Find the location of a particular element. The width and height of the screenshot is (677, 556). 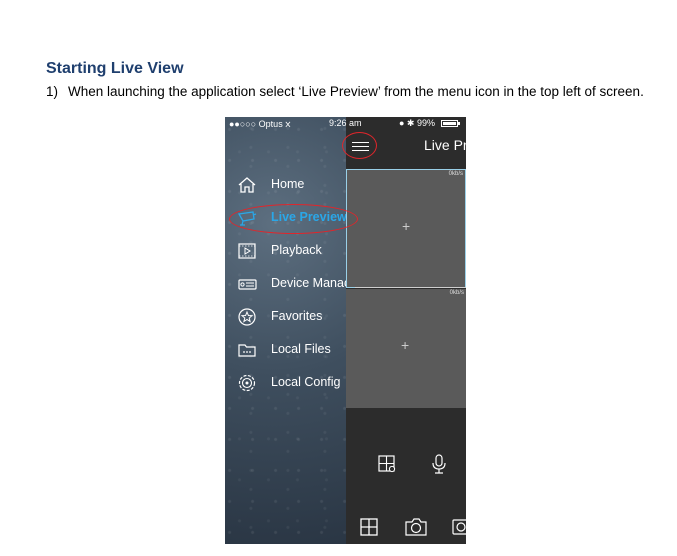

folder-icon is located at coordinates (247, 350).